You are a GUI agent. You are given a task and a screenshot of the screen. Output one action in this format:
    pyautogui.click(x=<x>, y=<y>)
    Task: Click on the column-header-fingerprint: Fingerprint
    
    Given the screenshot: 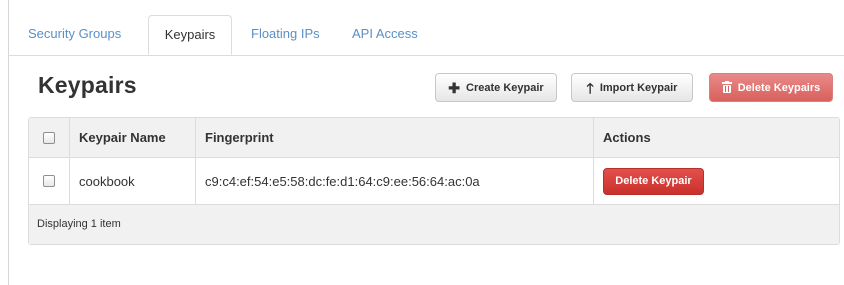 What is the action you would take?
    pyautogui.click(x=394, y=137)
    